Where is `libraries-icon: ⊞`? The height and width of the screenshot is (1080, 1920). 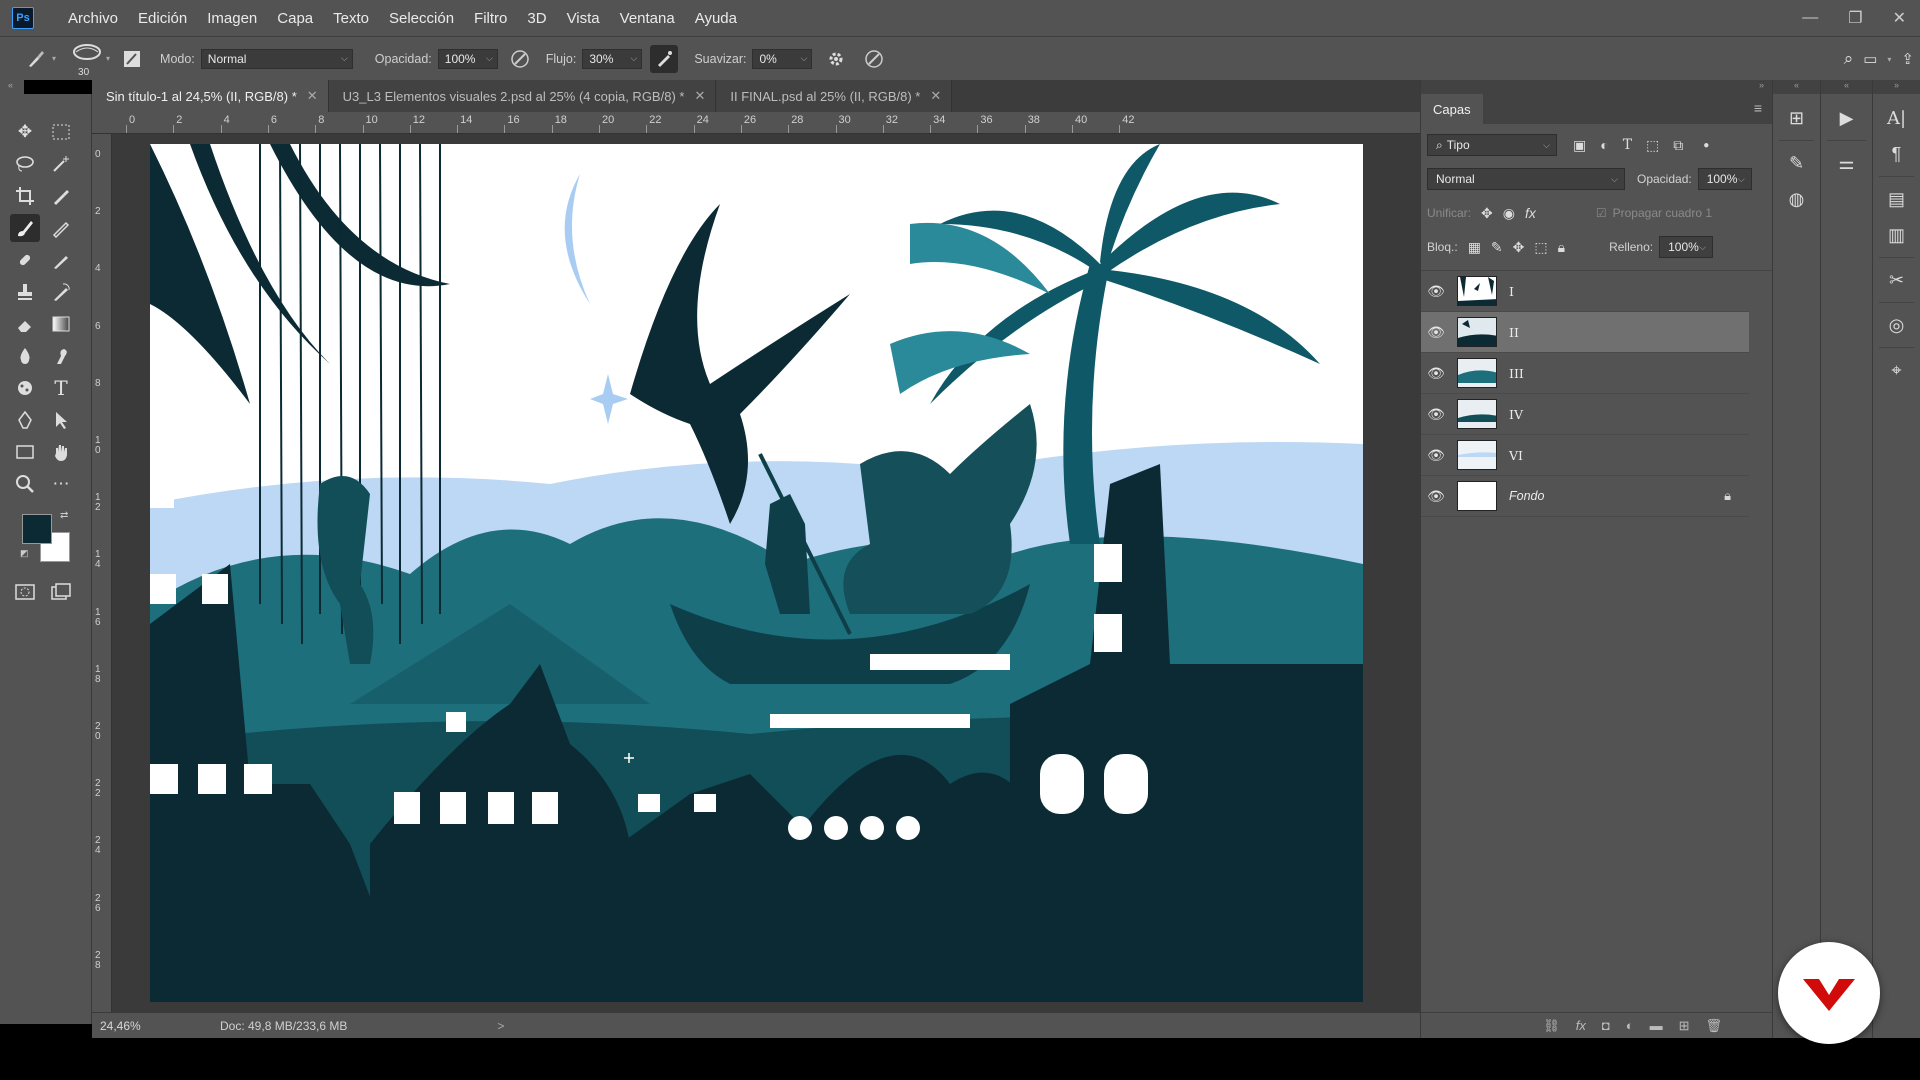
libraries-icon: ⊞ is located at coordinates (1796, 118).